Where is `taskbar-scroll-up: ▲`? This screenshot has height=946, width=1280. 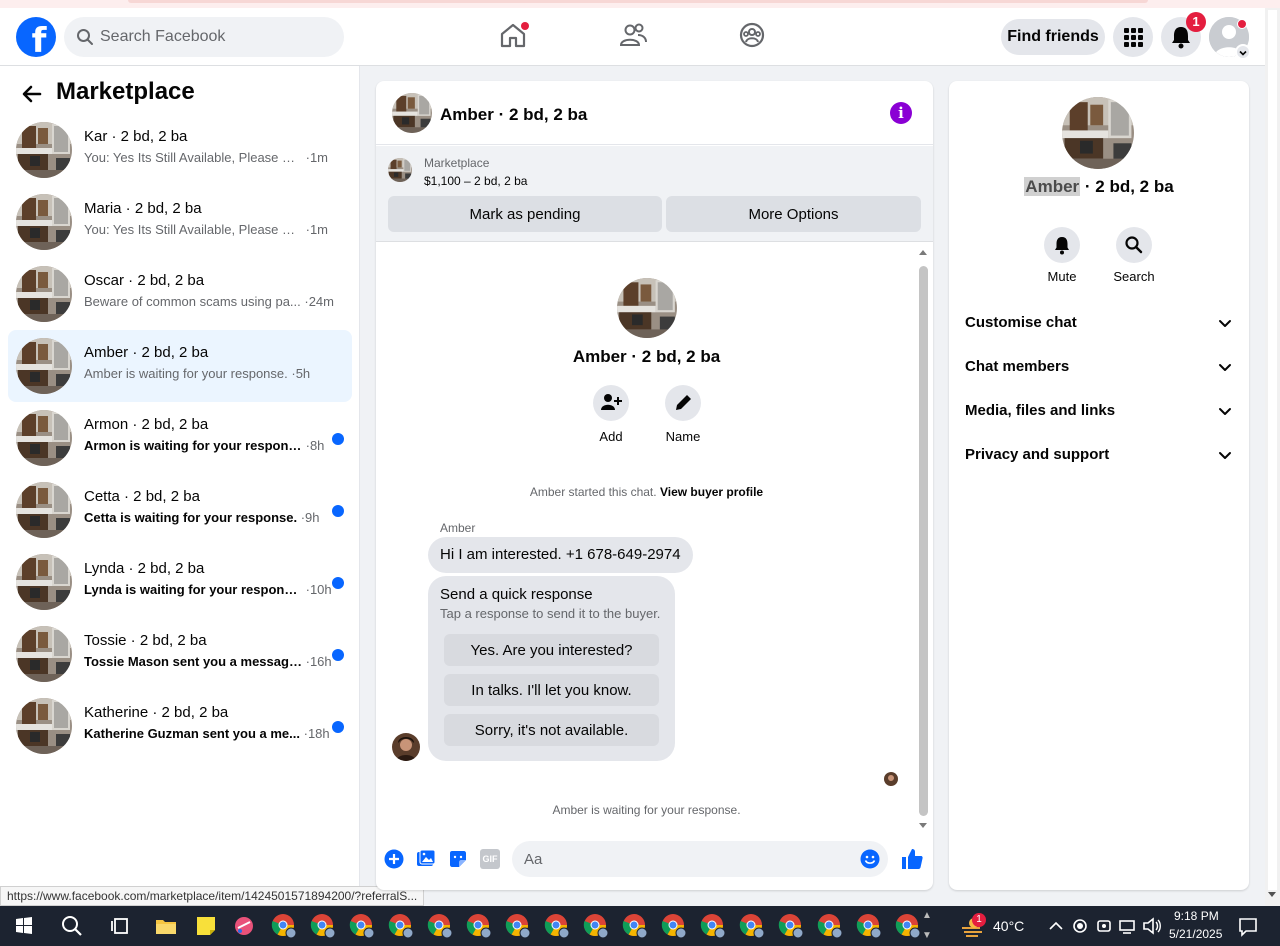
taskbar-scroll-up: ▲ is located at coordinates (927, 915).